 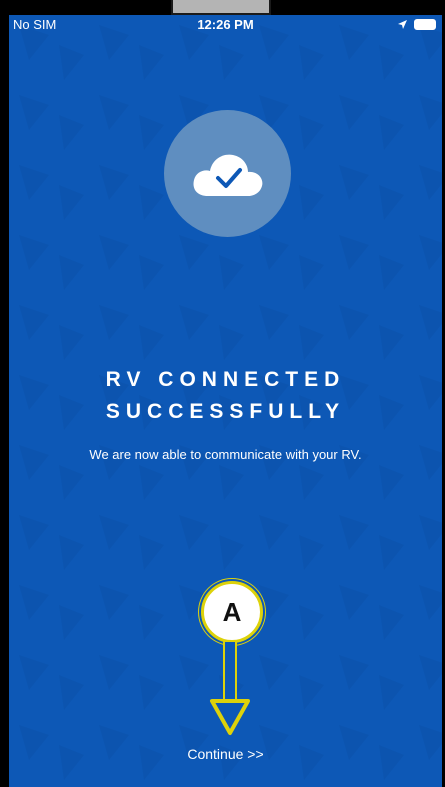 I want to click on cloud-check-badge, so click(x=227, y=173).